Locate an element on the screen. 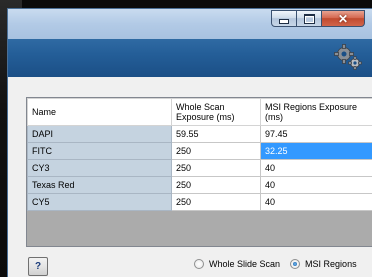 The height and width of the screenshot is (277, 372). whole-scan-exposure-cell: 59.55 is located at coordinates (216, 134).